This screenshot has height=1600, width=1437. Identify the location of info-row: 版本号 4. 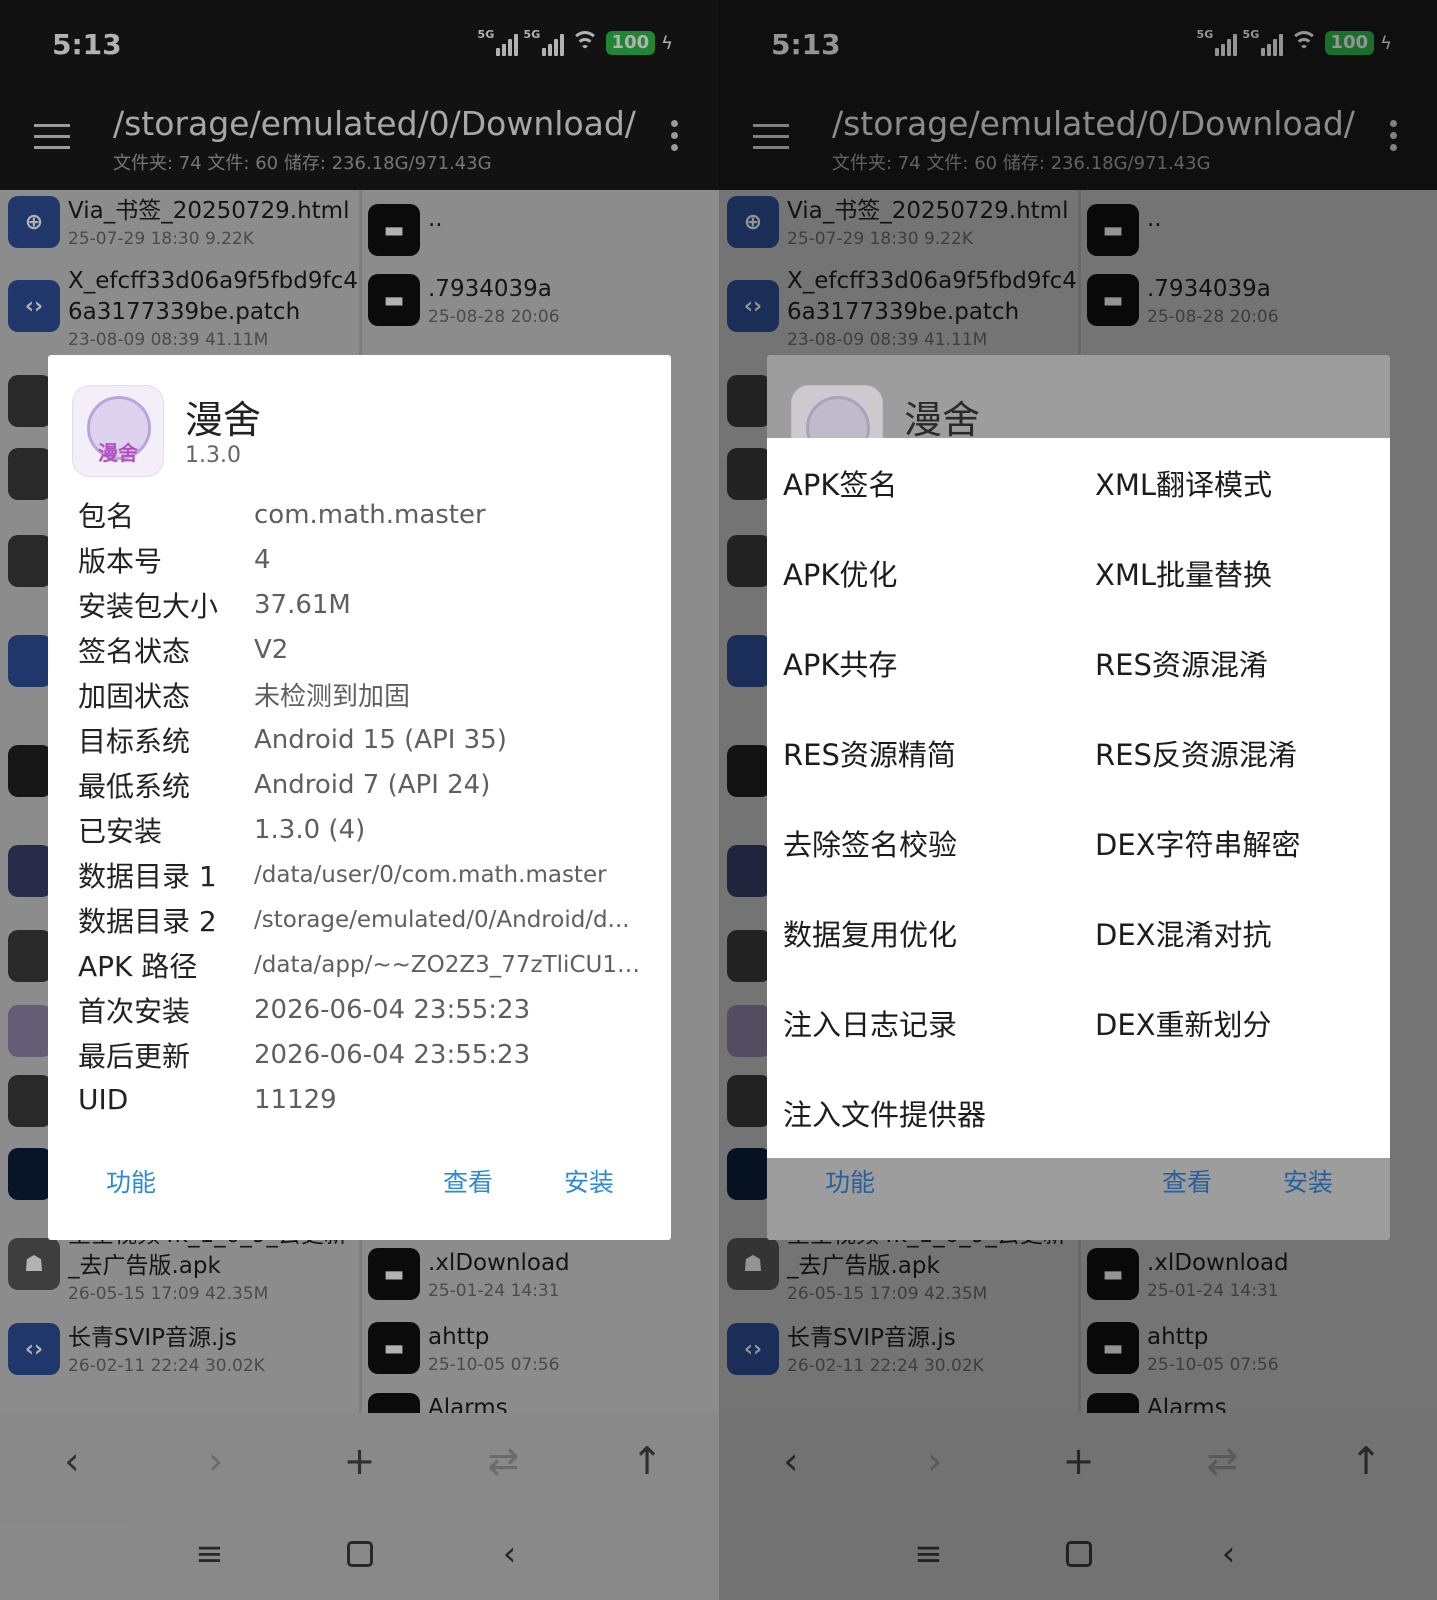
(174, 561).